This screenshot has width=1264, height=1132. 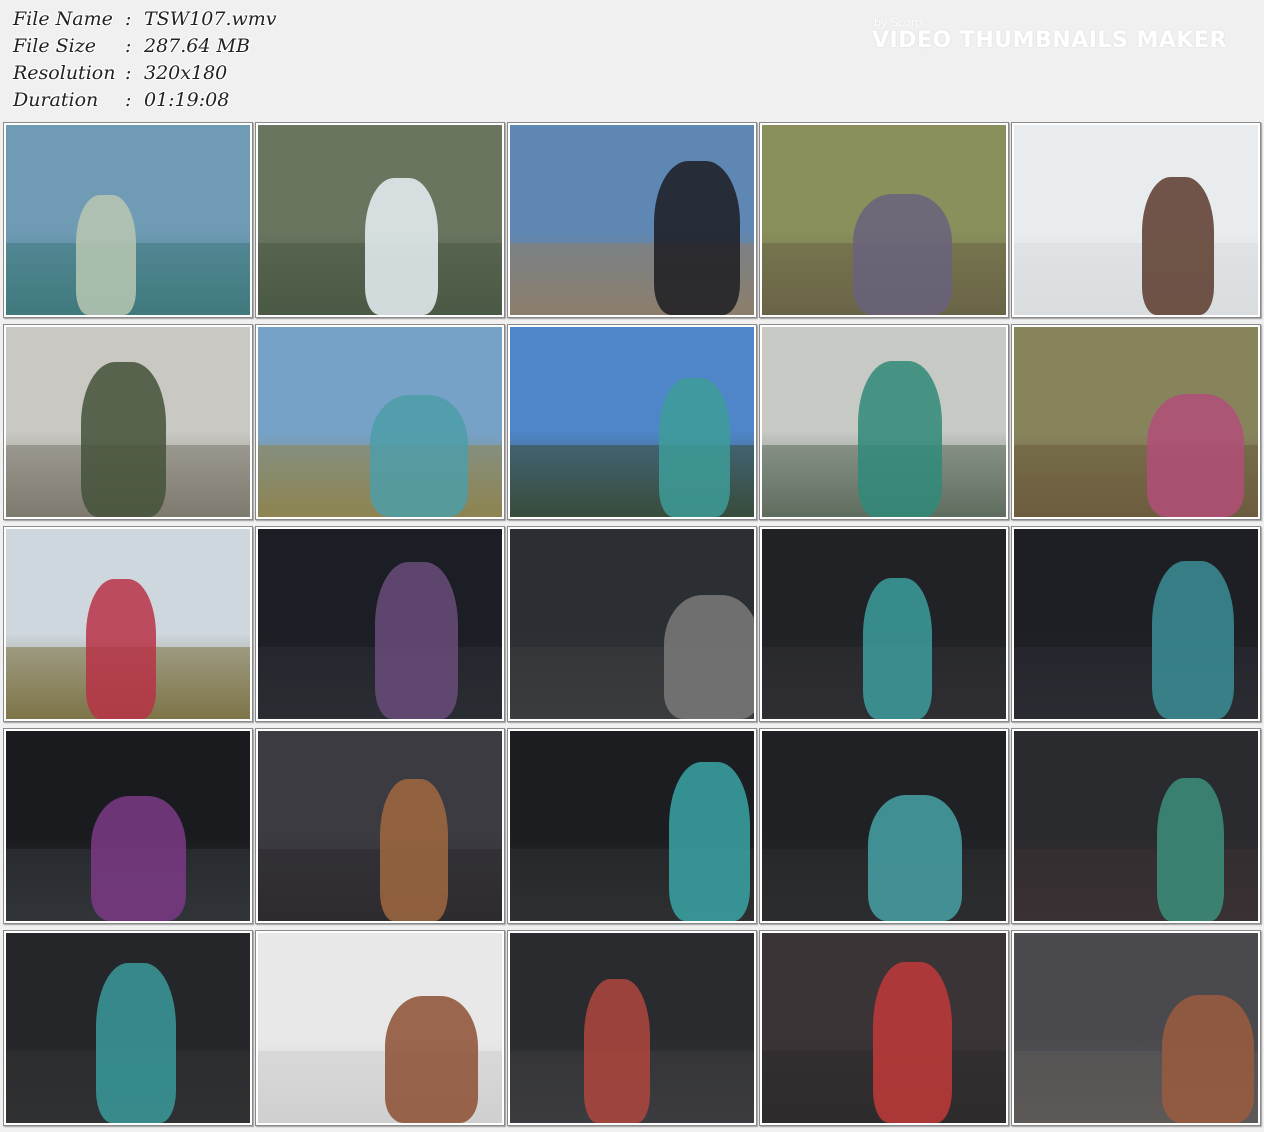 What do you see at coordinates (63, 19) in the screenshot?
I see `info-label: File Name` at bounding box center [63, 19].